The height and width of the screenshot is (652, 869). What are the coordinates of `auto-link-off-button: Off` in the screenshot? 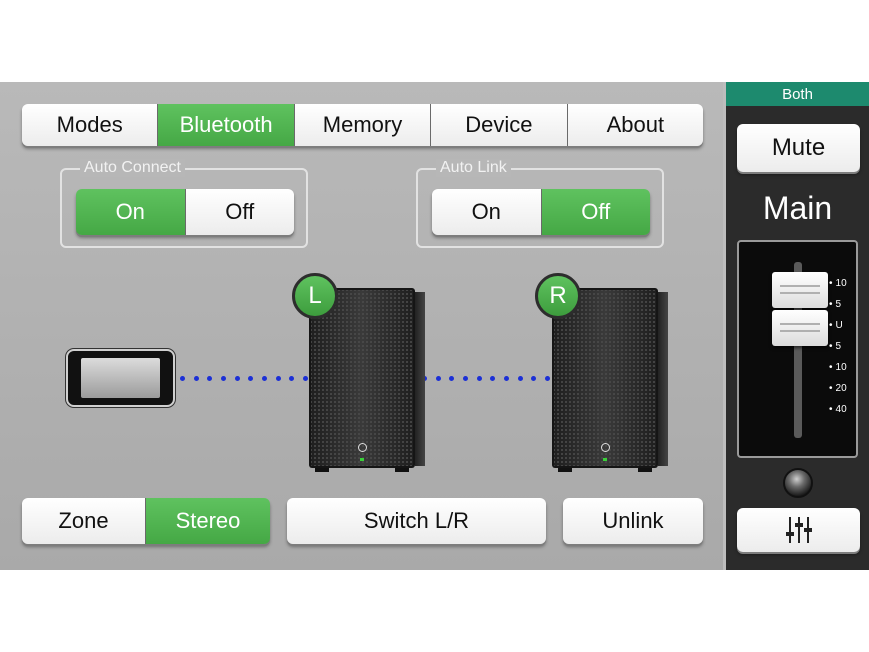 It's located at (595, 212).